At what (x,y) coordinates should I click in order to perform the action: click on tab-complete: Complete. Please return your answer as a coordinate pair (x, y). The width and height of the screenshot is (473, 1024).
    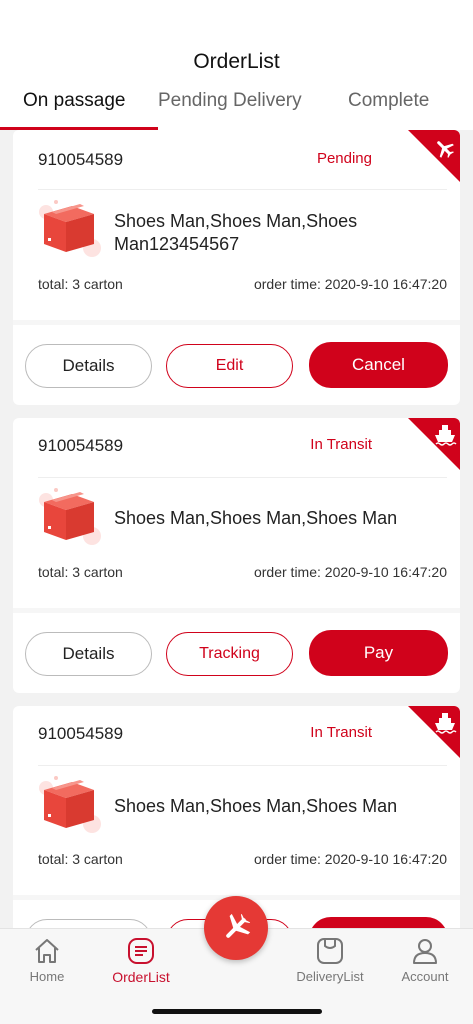
    Looking at the image, I should click on (388, 101).